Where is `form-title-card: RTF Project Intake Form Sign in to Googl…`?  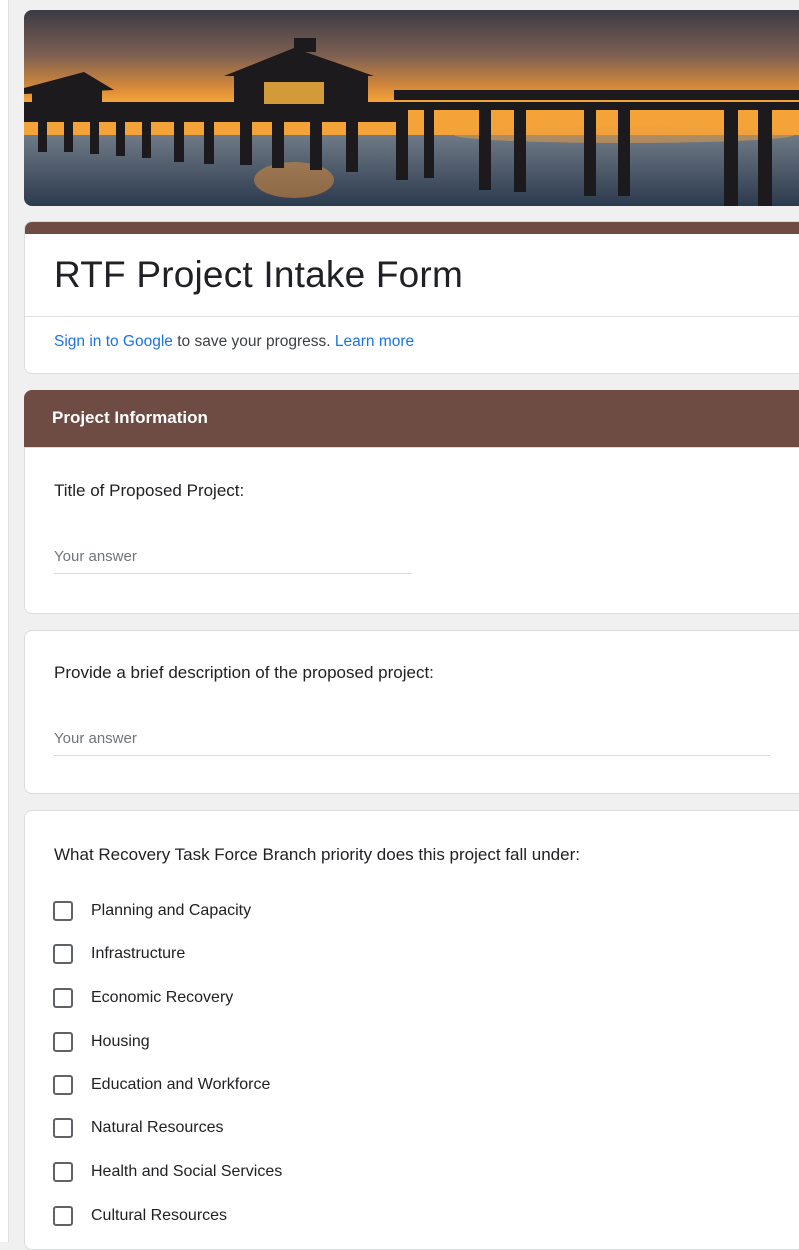
form-title-card: RTF Project Intake Form Sign in to Googl… is located at coordinates (411, 297).